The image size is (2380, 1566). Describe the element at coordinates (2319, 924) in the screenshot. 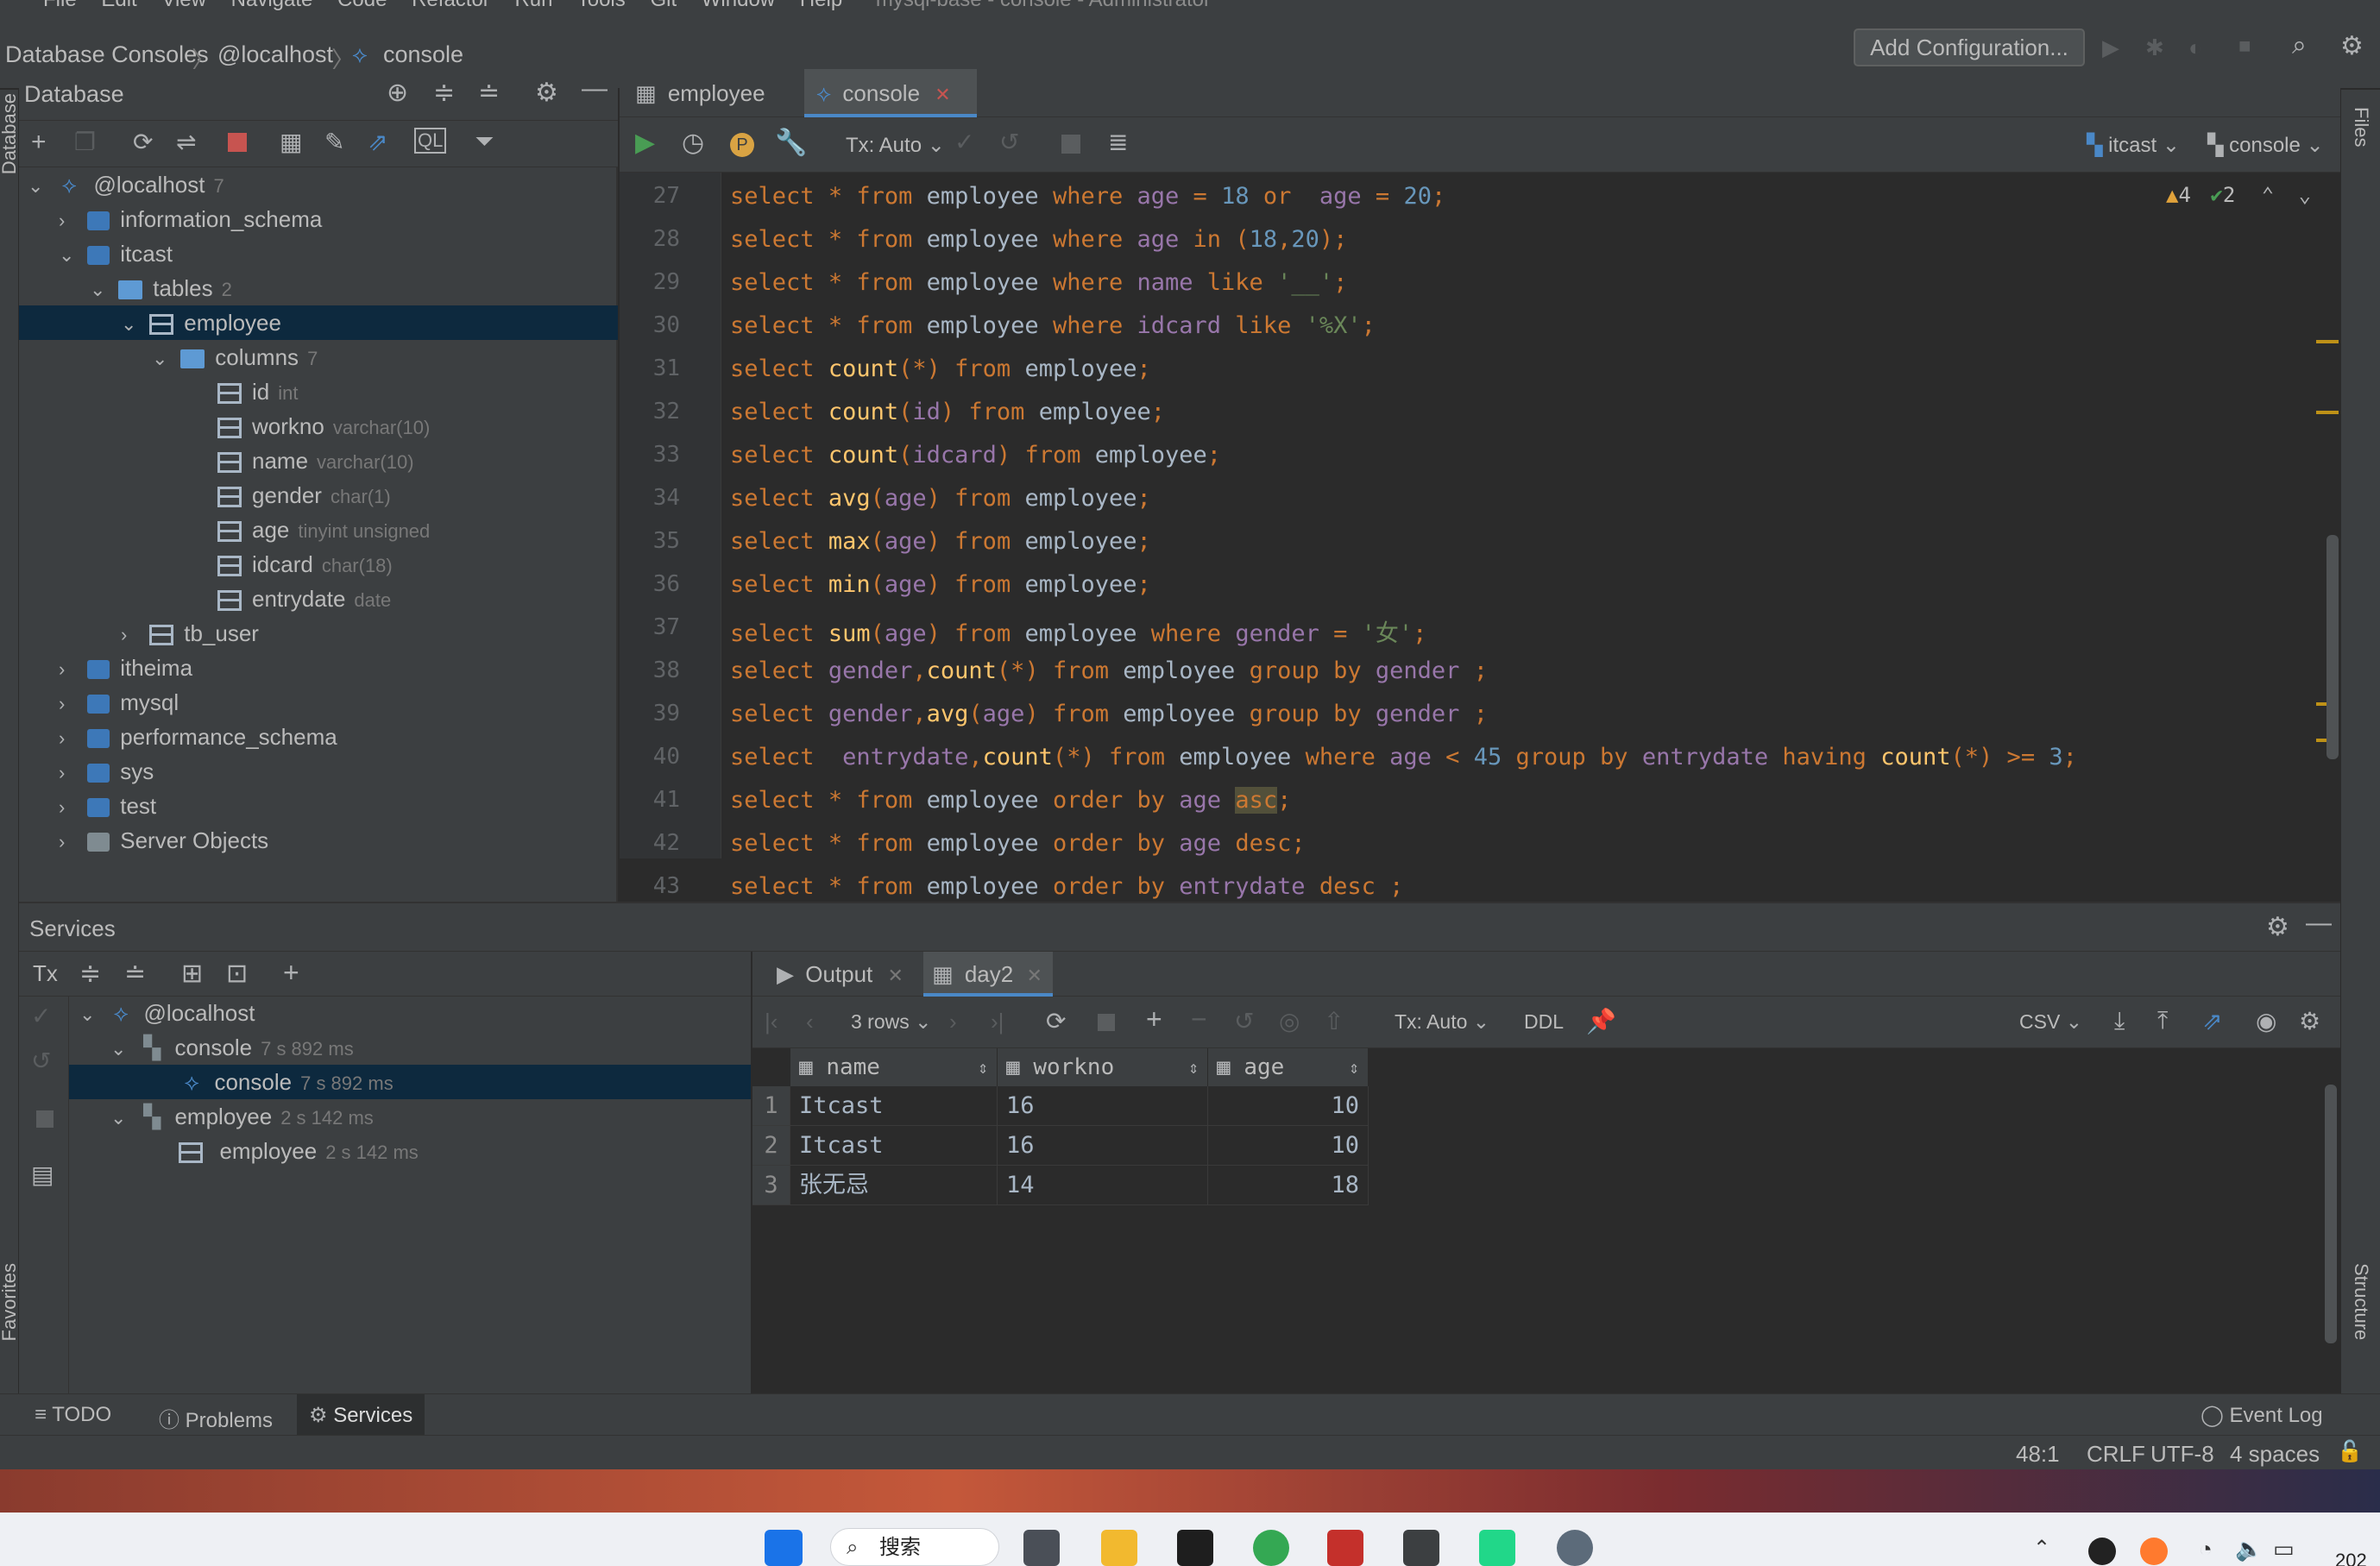

I see `minimize-icon: —` at that location.